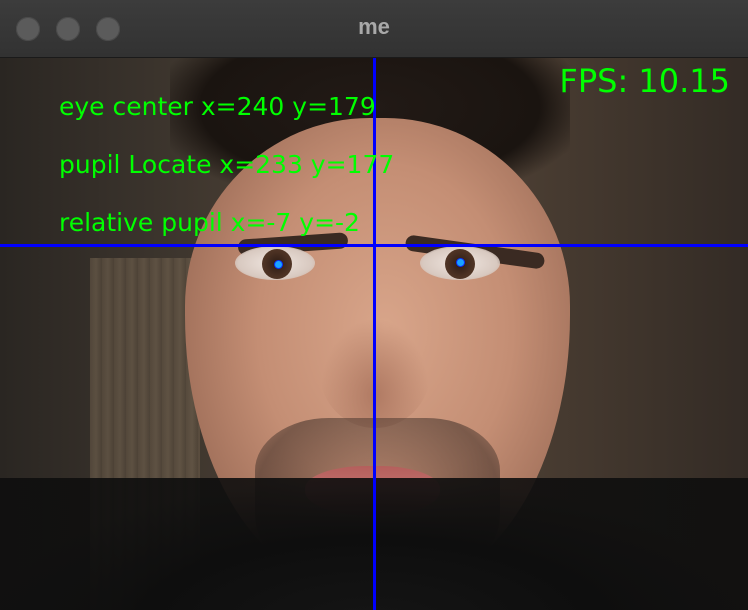 The height and width of the screenshot is (610, 748). I want to click on right-pupil-marker, so click(460, 262).